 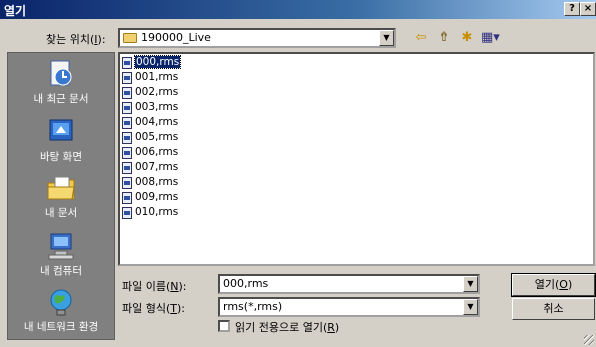 I want to click on place-desktop: 바탕 화면, so click(x=61, y=140).